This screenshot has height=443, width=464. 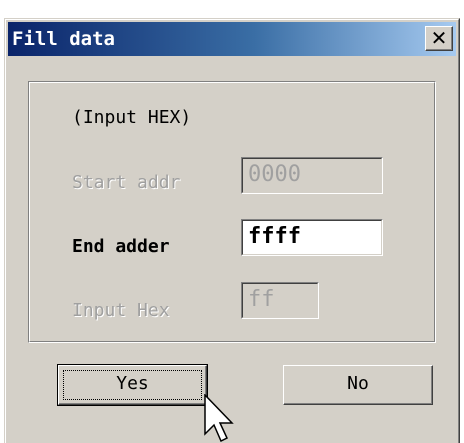 I want to click on input-hex-value: ff, so click(x=261, y=299).